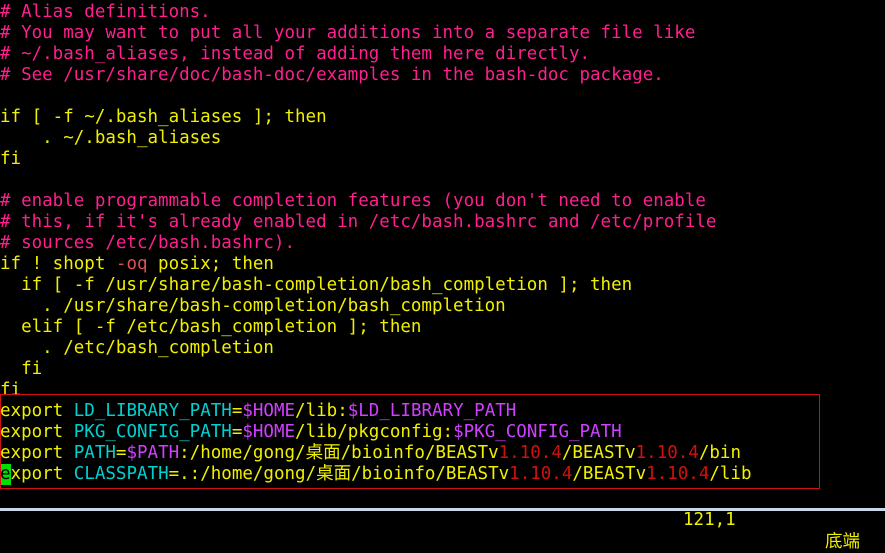 This screenshot has width=885, height=553. Describe the element at coordinates (730, 474) in the screenshot. I see `code-token: /lib` at that location.